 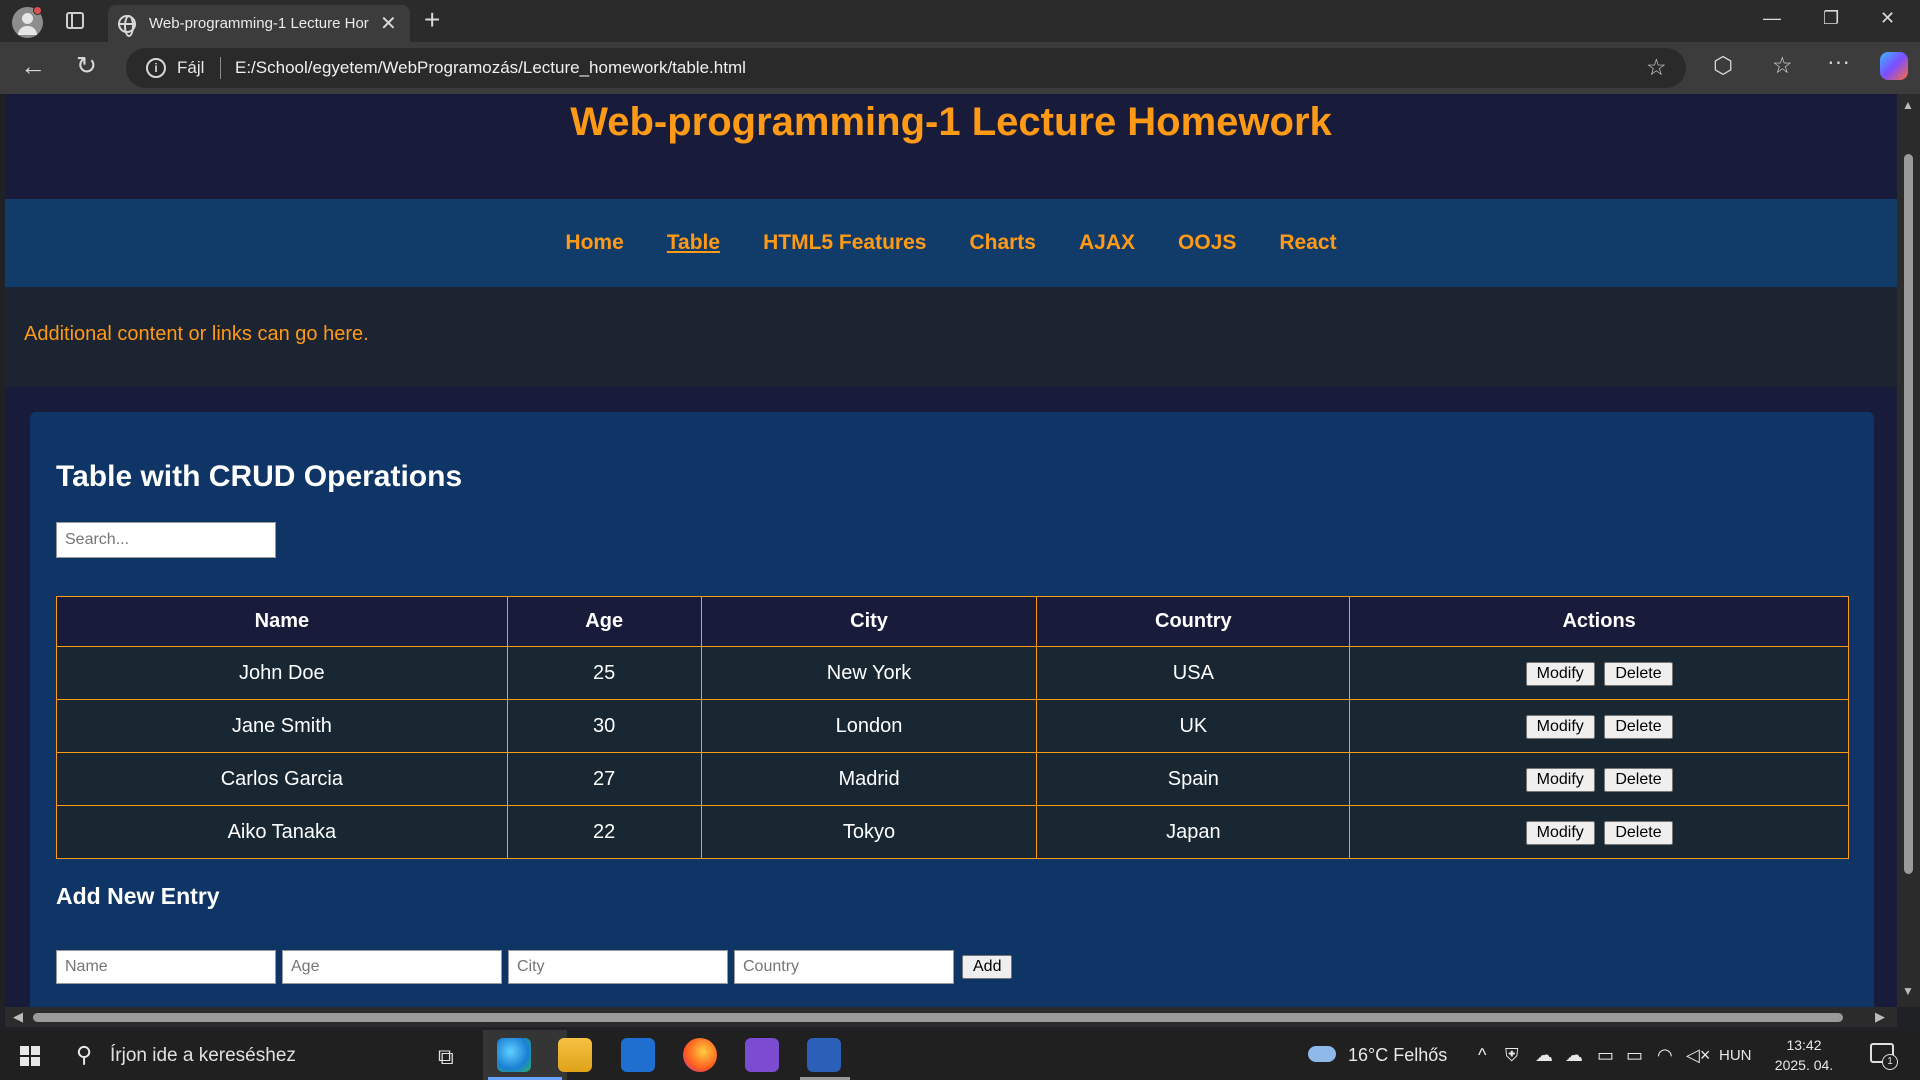 What do you see at coordinates (166, 967) in the screenshot?
I see `name-field` at bounding box center [166, 967].